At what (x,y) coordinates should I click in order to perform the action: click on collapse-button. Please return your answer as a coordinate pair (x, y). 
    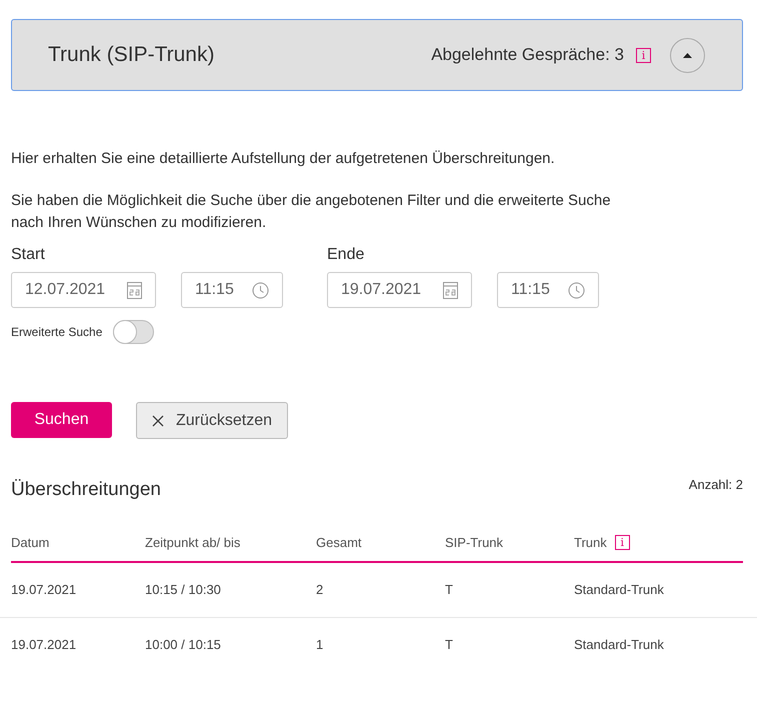
    Looking at the image, I should click on (687, 55).